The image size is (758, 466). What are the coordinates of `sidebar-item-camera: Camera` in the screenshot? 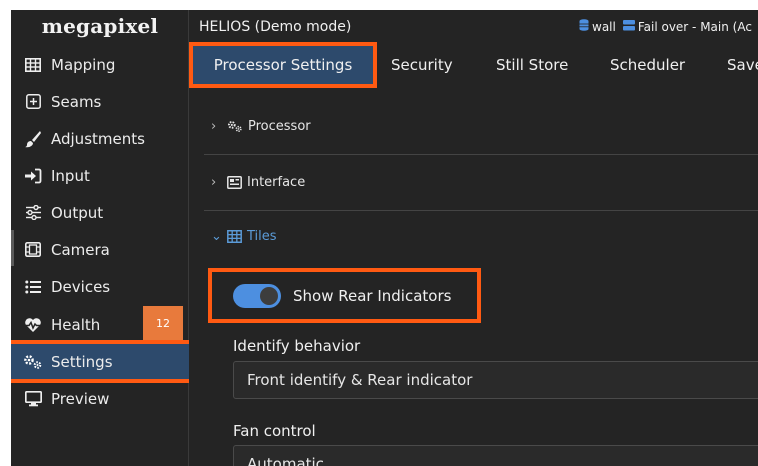 It's located at (100, 249).